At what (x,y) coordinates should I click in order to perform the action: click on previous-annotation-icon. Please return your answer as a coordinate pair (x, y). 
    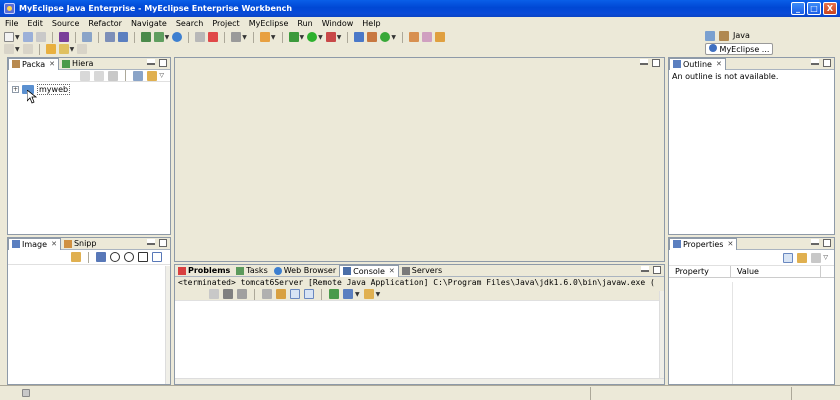
    Looking at the image, I should click on (27, 49).